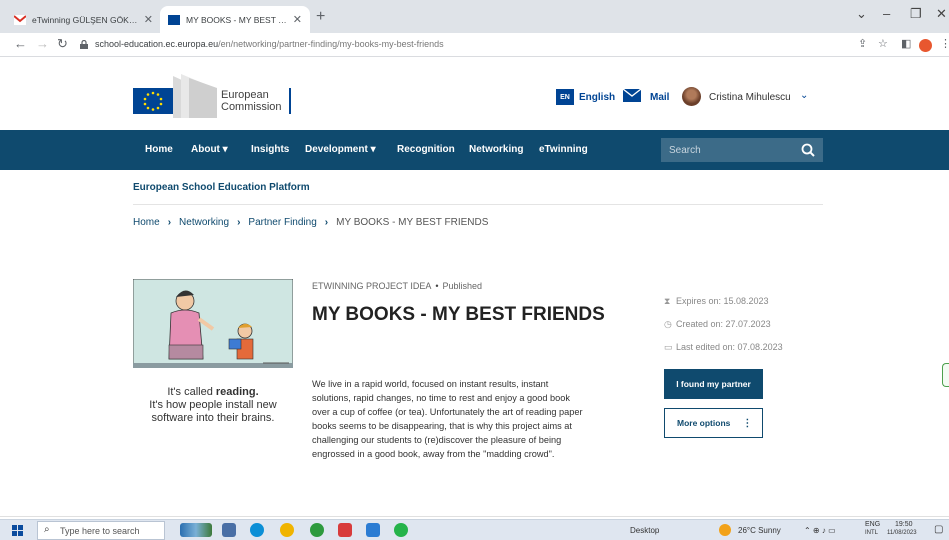  What do you see at coordinates (886, 13) in the screenshot?
I see `minimize-icon: –` at bounding box center [886, 13].